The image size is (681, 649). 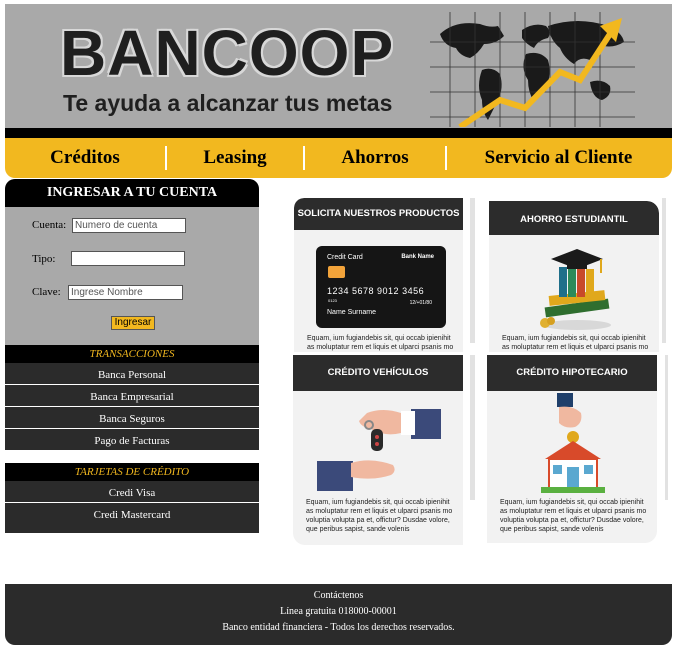 What do you see at coordinates (49, 225) in the screenshot?
I see `cuenta-label: Cuenta:` at bounding box center [49, 225].